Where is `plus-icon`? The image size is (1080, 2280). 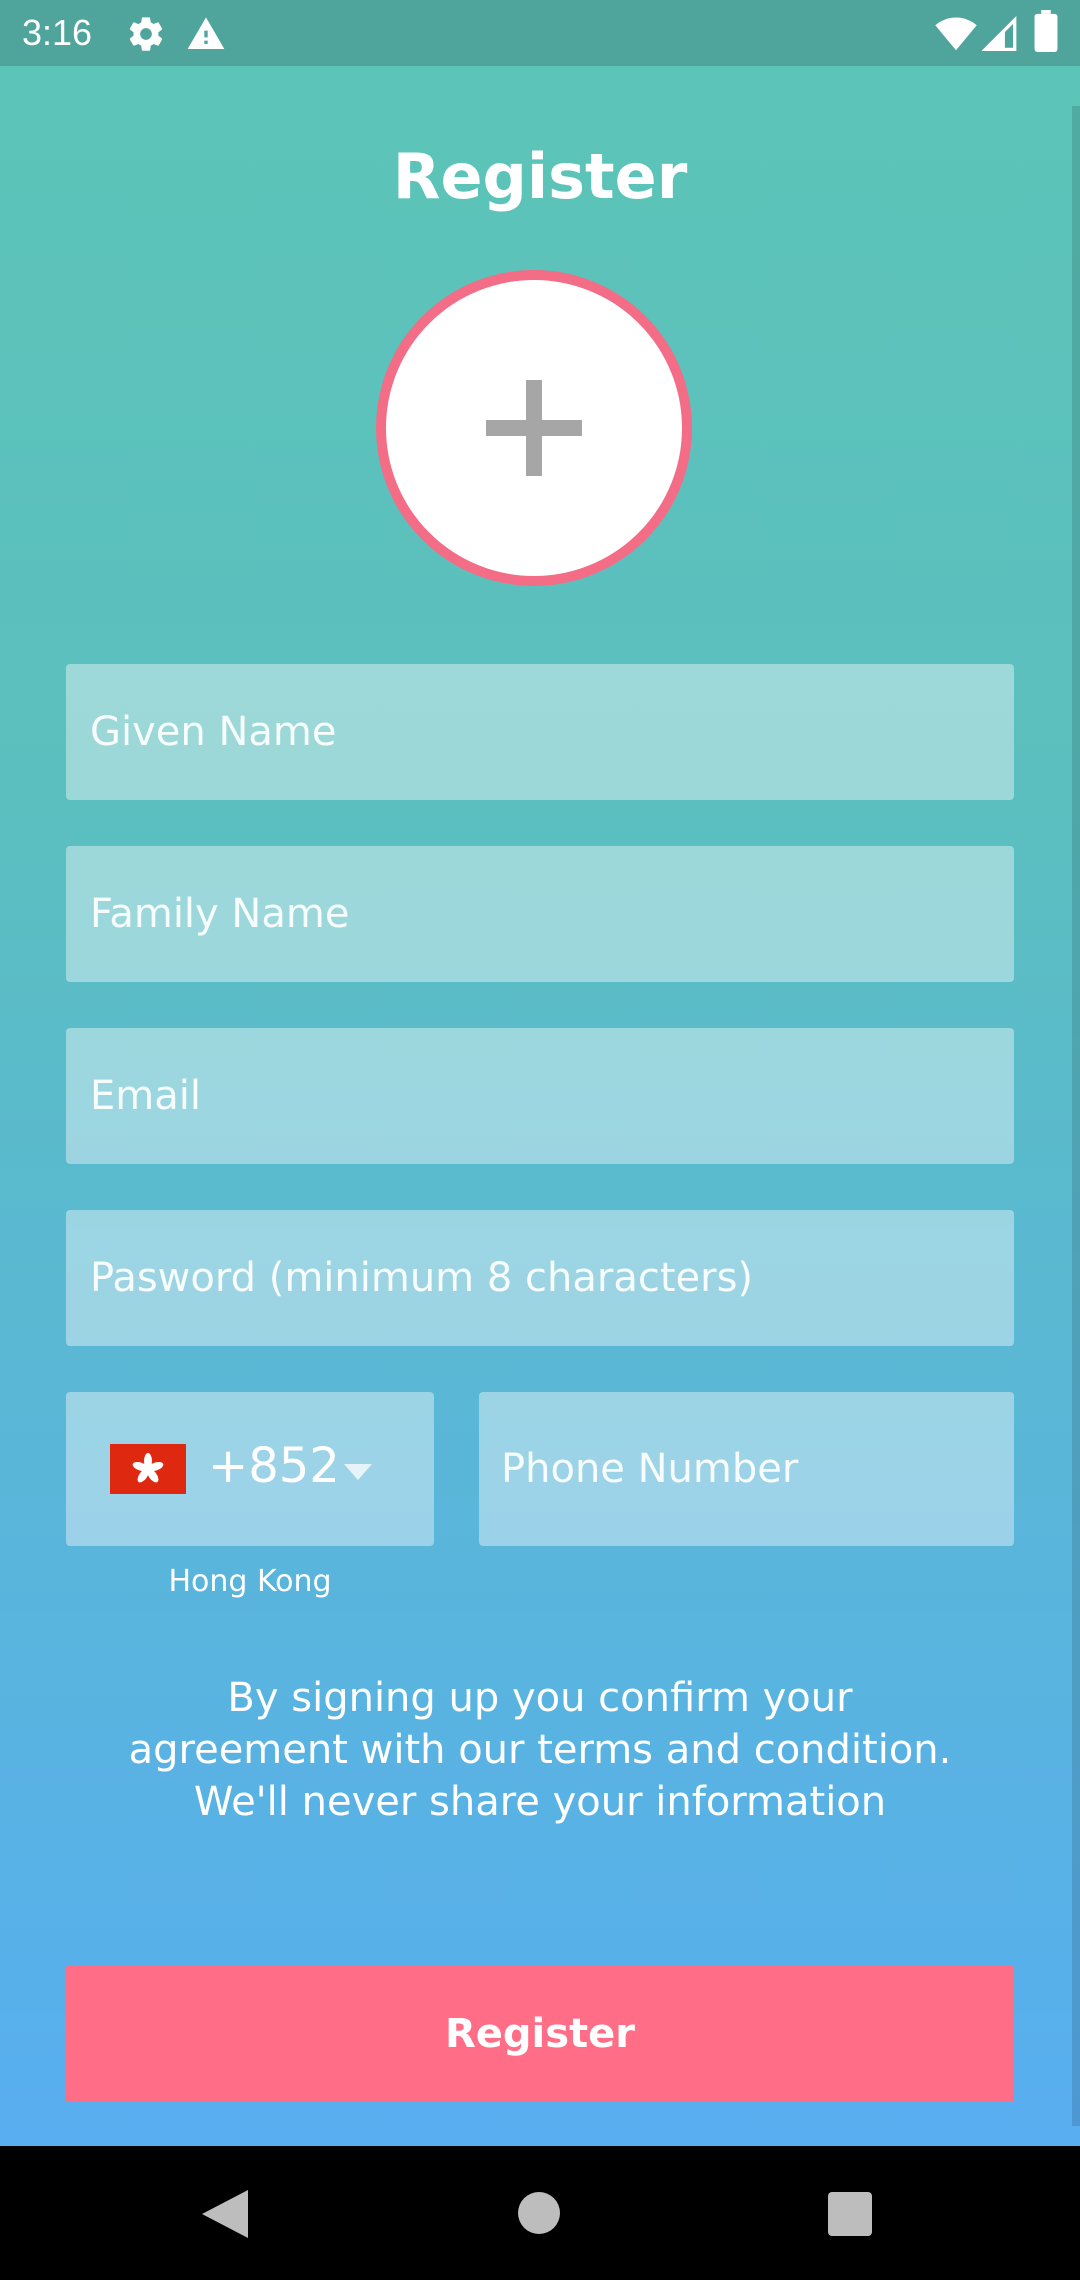 plus-icon is located at coordinates (534, 428).